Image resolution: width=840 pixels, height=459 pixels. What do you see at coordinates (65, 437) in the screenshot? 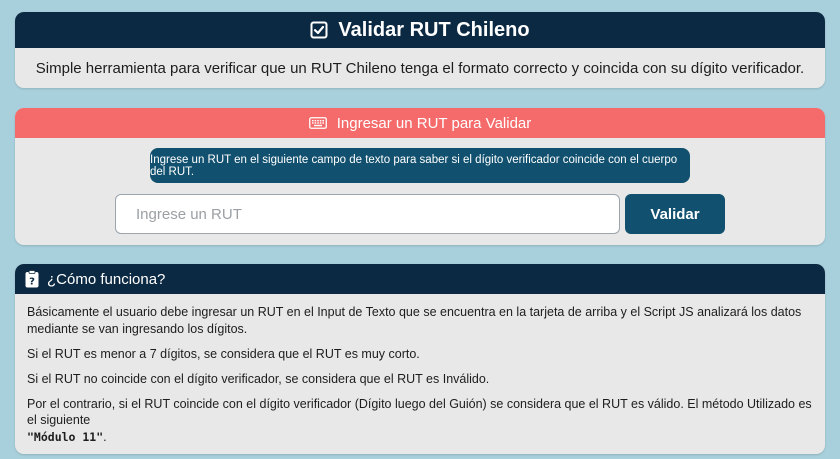
I see `method-name: "Módulo 11"` at bounding box center [65, 437].